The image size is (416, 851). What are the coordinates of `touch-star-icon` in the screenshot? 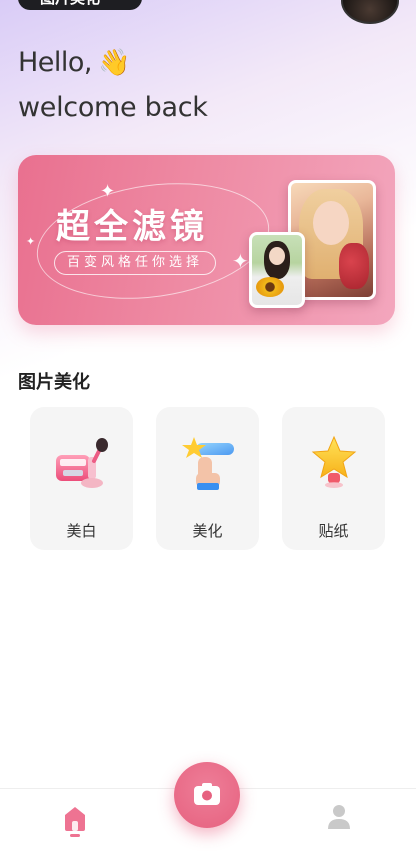 It's located at (208, 463).